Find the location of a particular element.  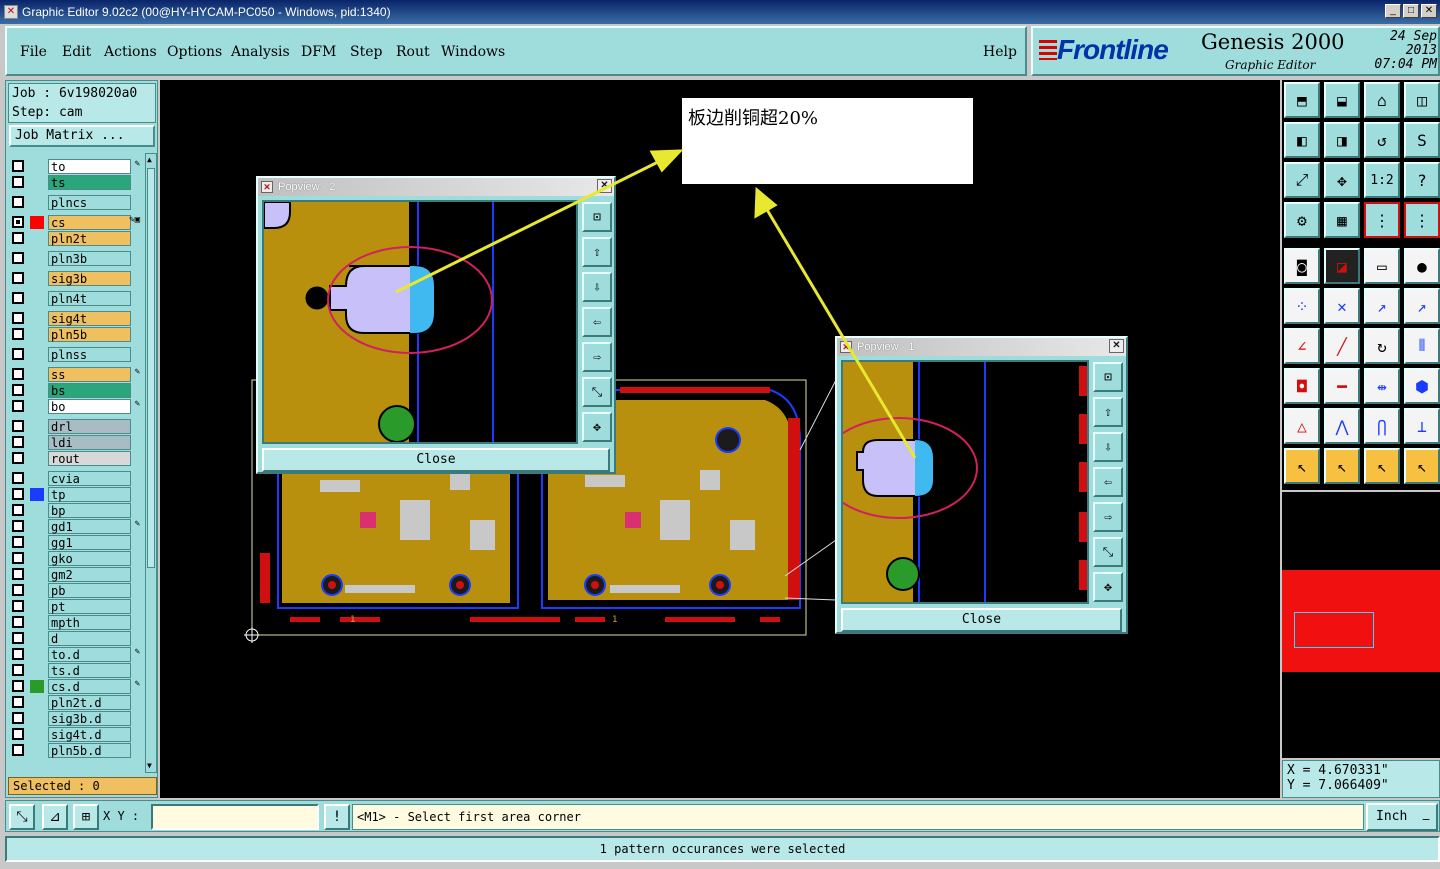

menu-help: Help is located at coordinates (1000, 52).